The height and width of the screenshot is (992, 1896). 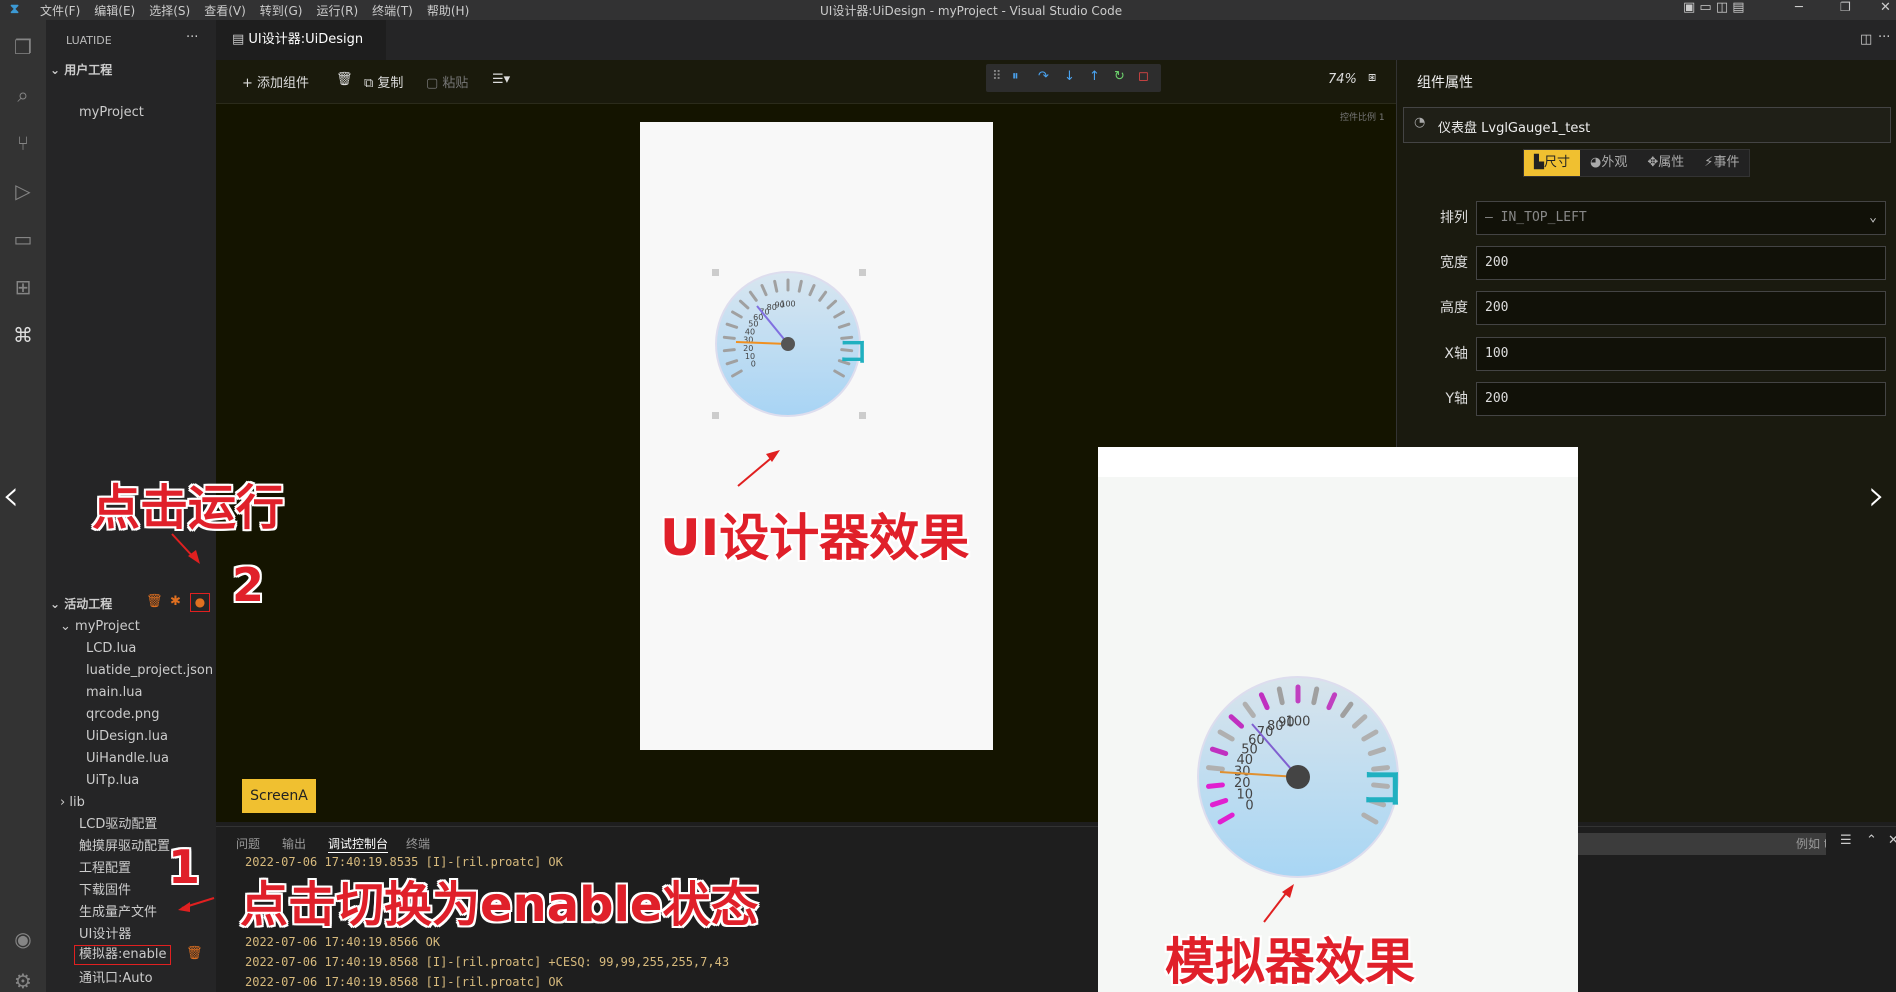 I want to click on download-firmware: 下载固件, so click(x=105, y=890).